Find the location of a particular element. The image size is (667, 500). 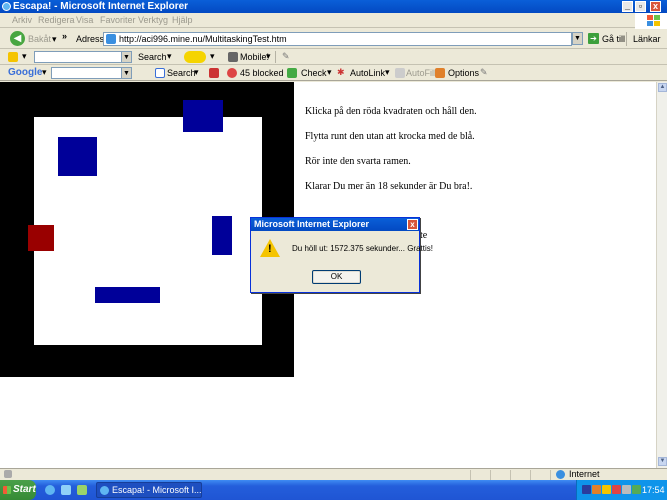

mobile-icon is located at coordinates (233, 57).